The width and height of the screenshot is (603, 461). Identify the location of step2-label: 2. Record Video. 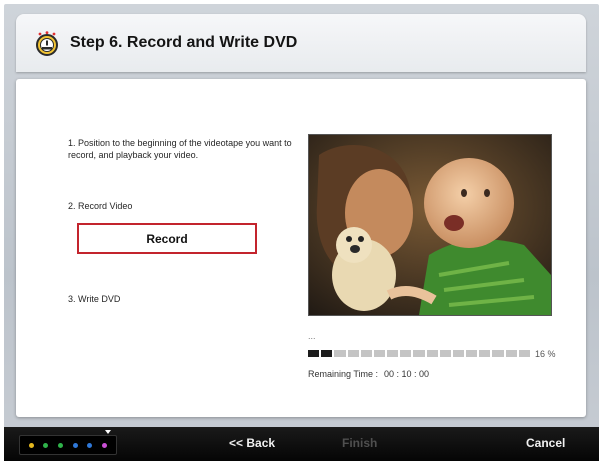
(100, 206).